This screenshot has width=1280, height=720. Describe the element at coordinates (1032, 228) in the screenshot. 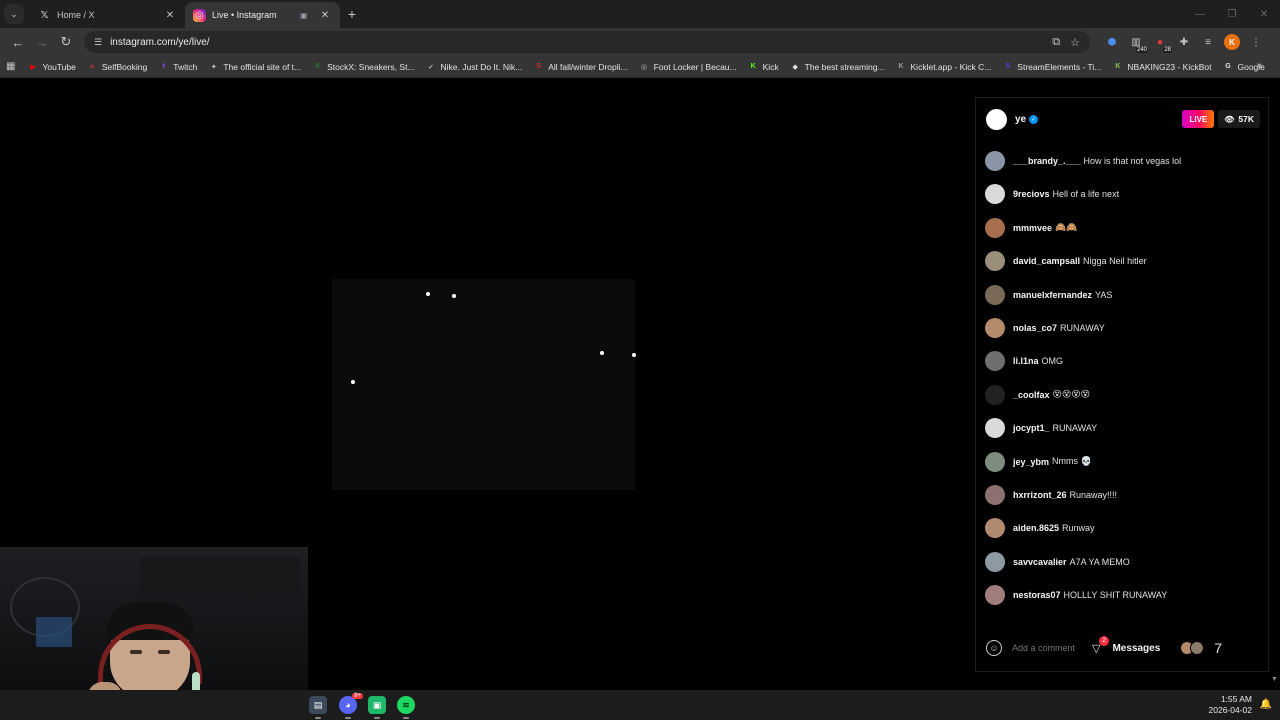

I see `comment-username: mmmvee` at that location.